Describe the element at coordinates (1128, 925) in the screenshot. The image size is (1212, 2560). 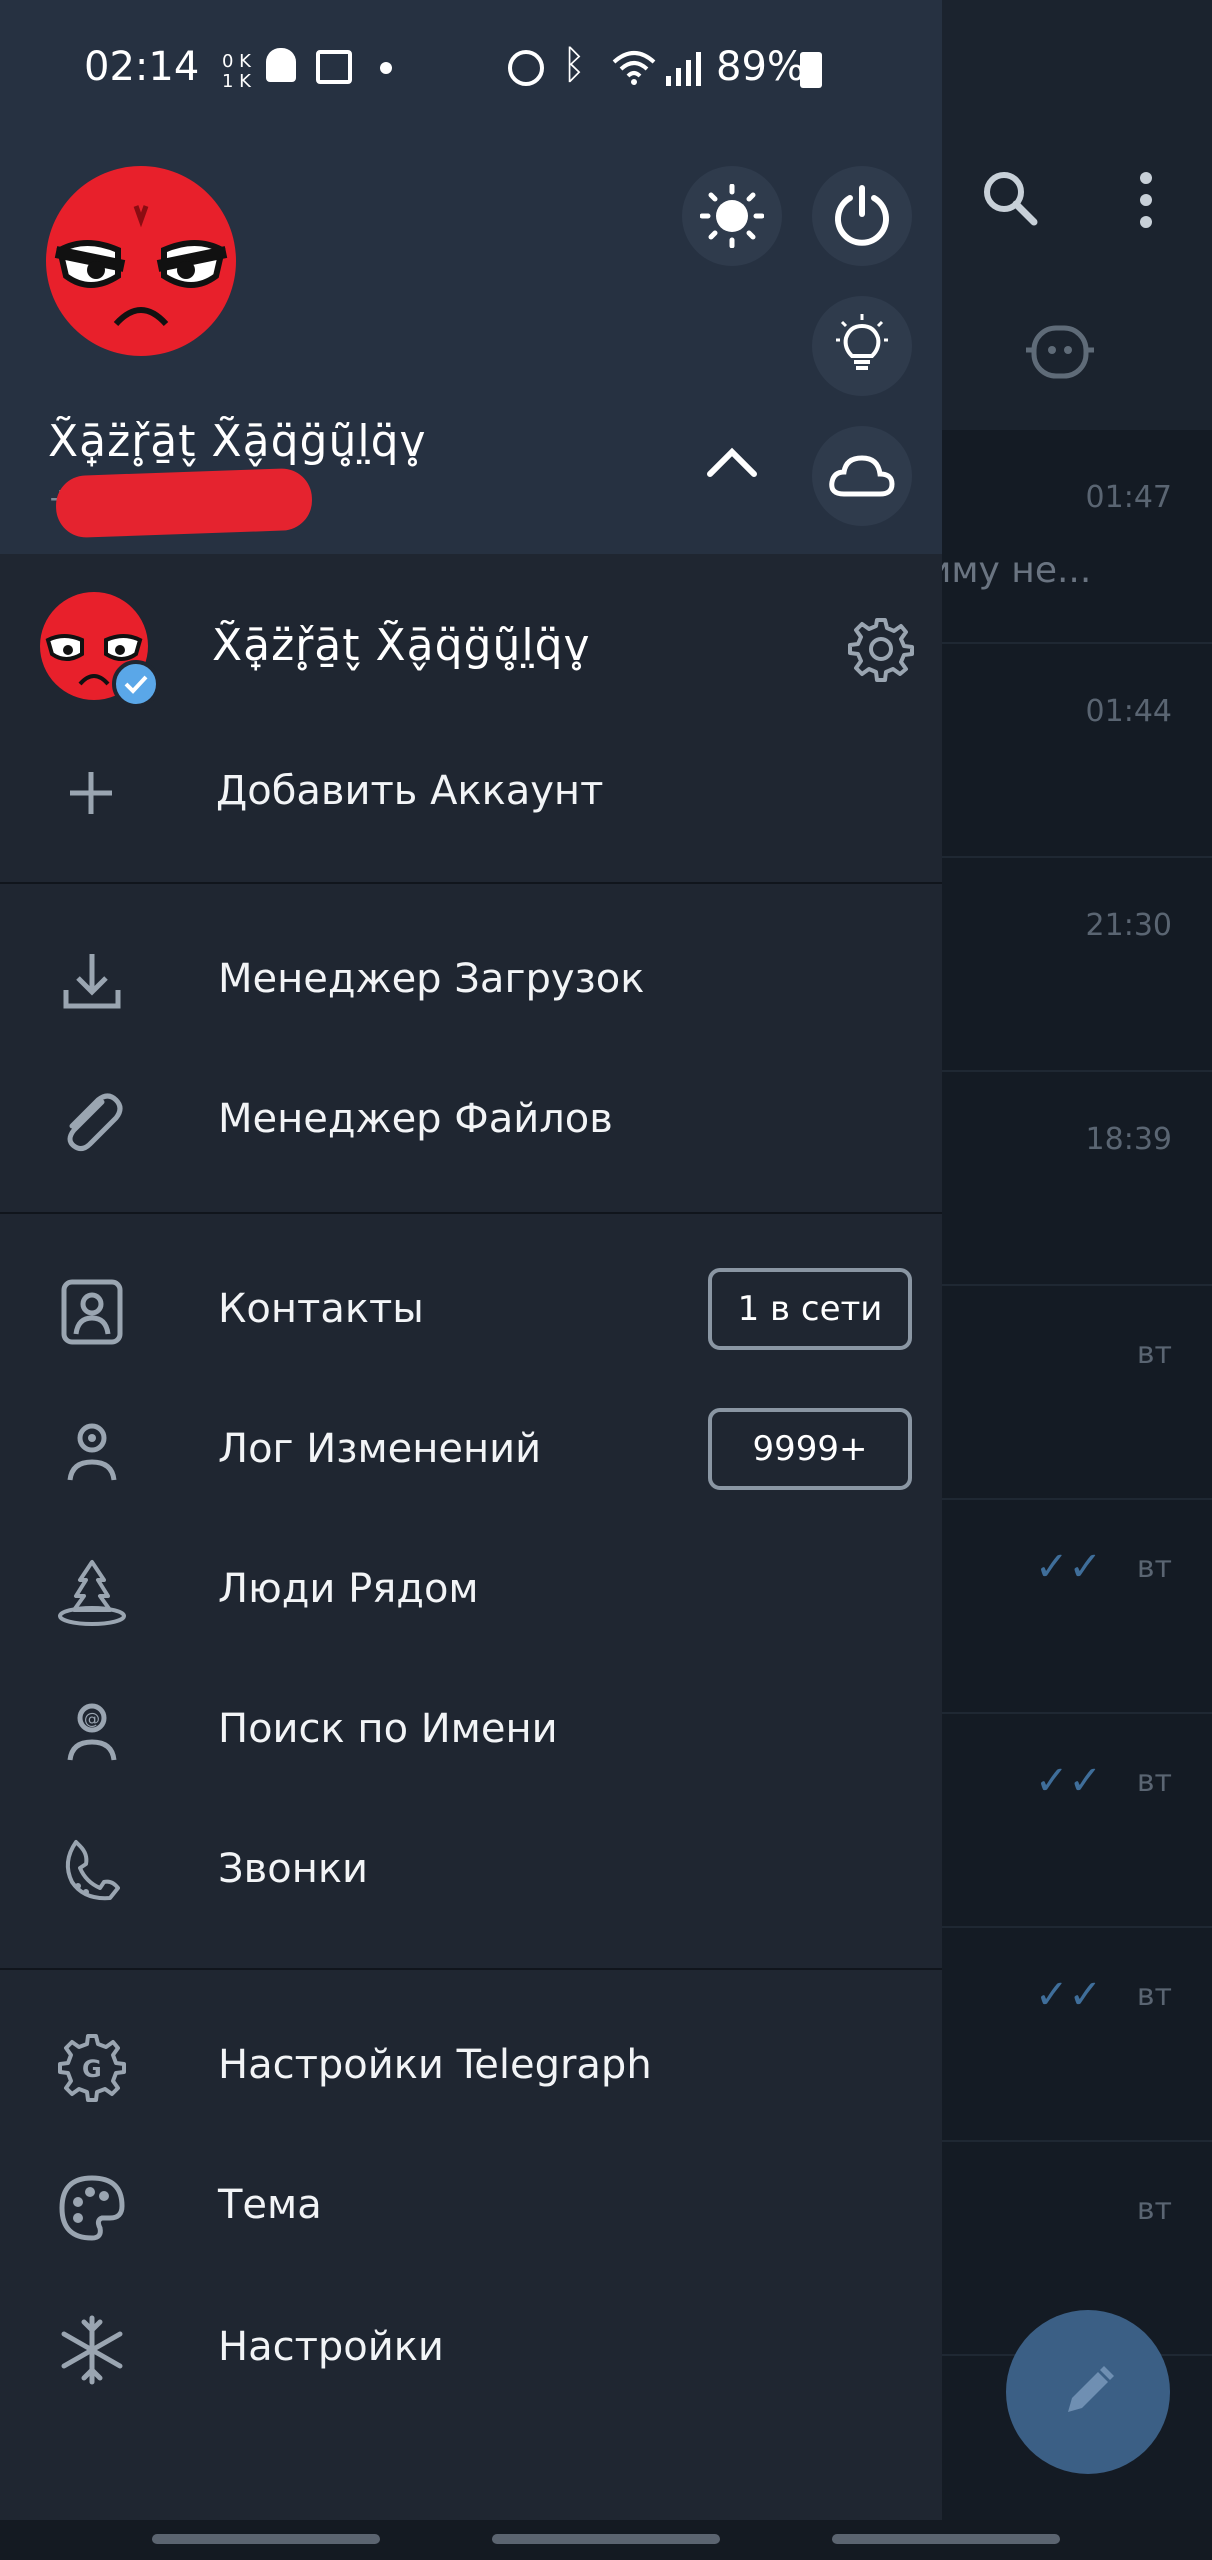
I see `chat-time: 21:30` at that location.